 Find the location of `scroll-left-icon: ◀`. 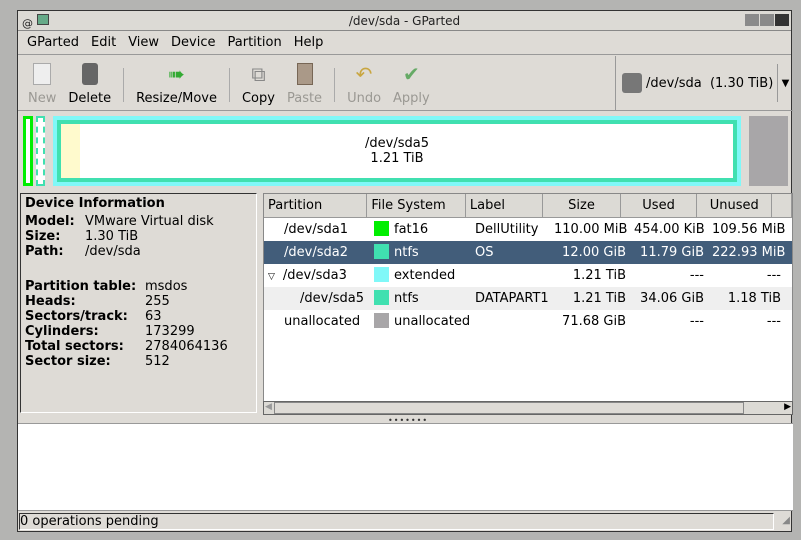

scroll-left-icon: ◀ is located at coordinates (268, 407).